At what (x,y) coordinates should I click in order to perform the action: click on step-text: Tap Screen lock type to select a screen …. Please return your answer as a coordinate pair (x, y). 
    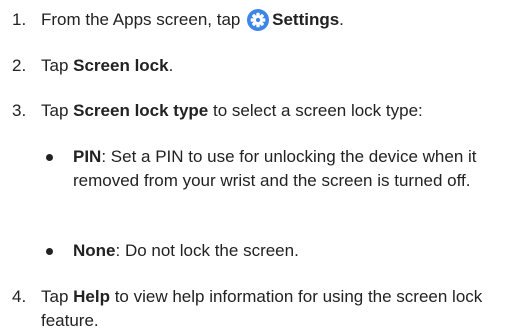
    Looking at the image, I should click on (276, 111).